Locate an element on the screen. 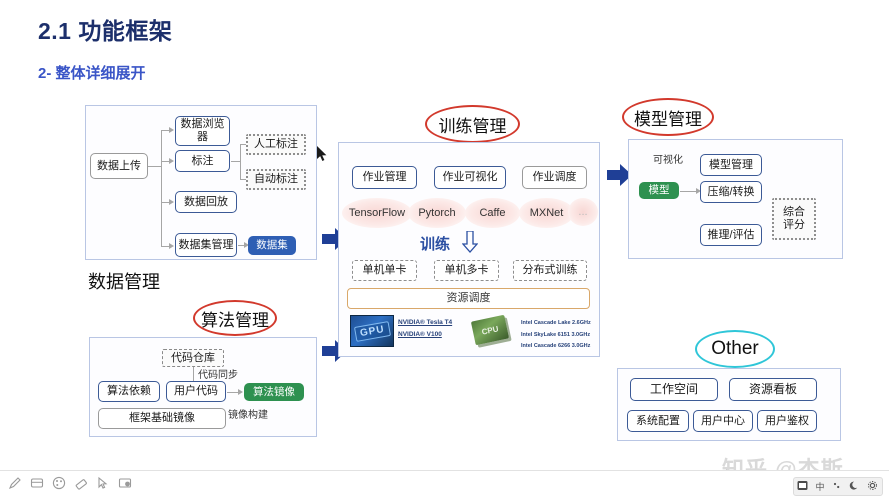 The height and width of the screenshot is (501, 889). annotate-label: 标注 is located at coordinates (202, 160).